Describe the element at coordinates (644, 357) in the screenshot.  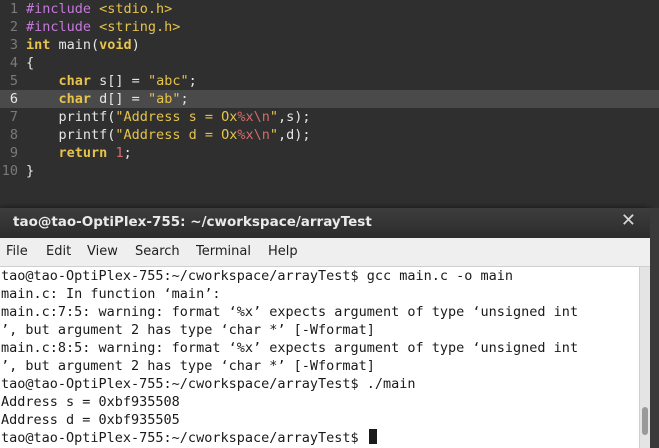
I see `terminal-scrollbar` at that location.